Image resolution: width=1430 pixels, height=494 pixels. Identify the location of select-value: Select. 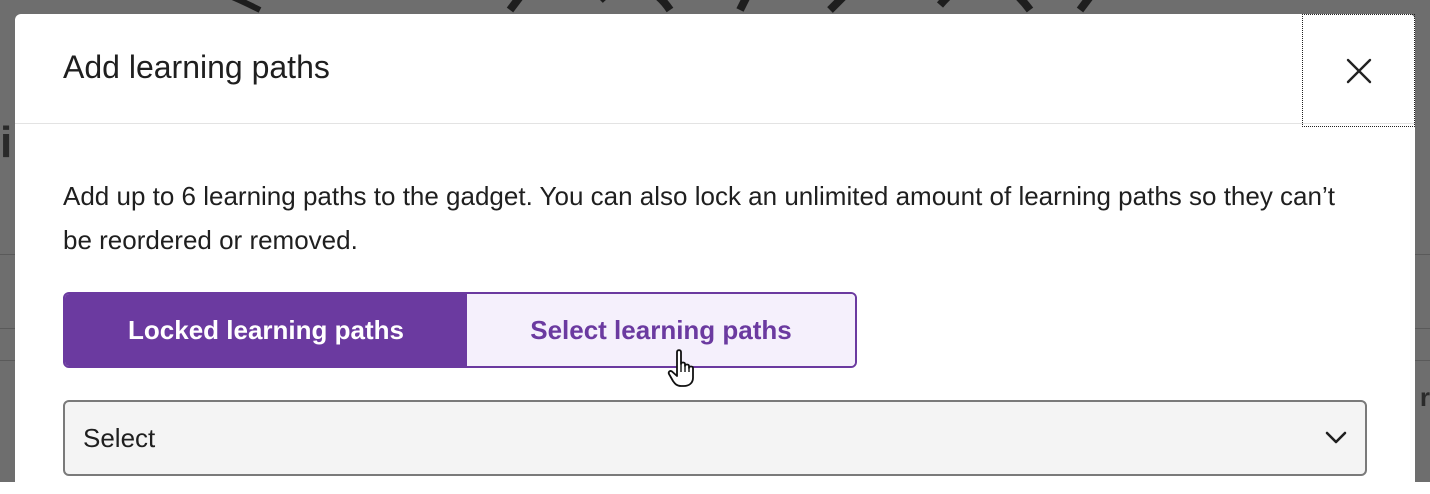
(119, 437).